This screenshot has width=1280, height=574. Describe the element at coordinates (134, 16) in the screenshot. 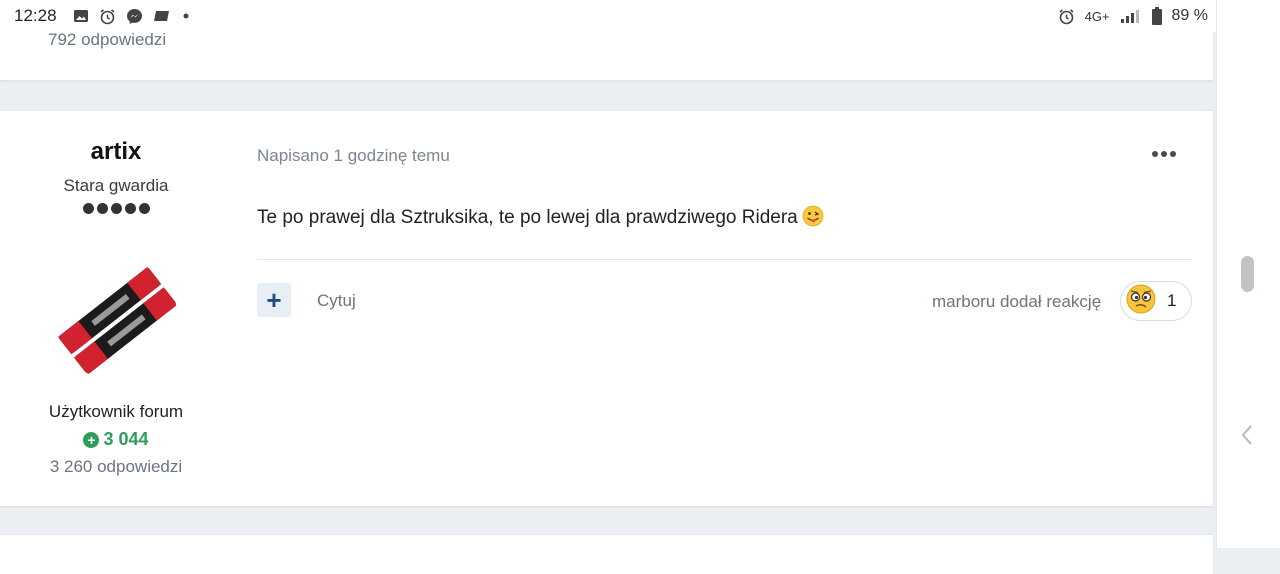

I see `messenger-icon` at that location.